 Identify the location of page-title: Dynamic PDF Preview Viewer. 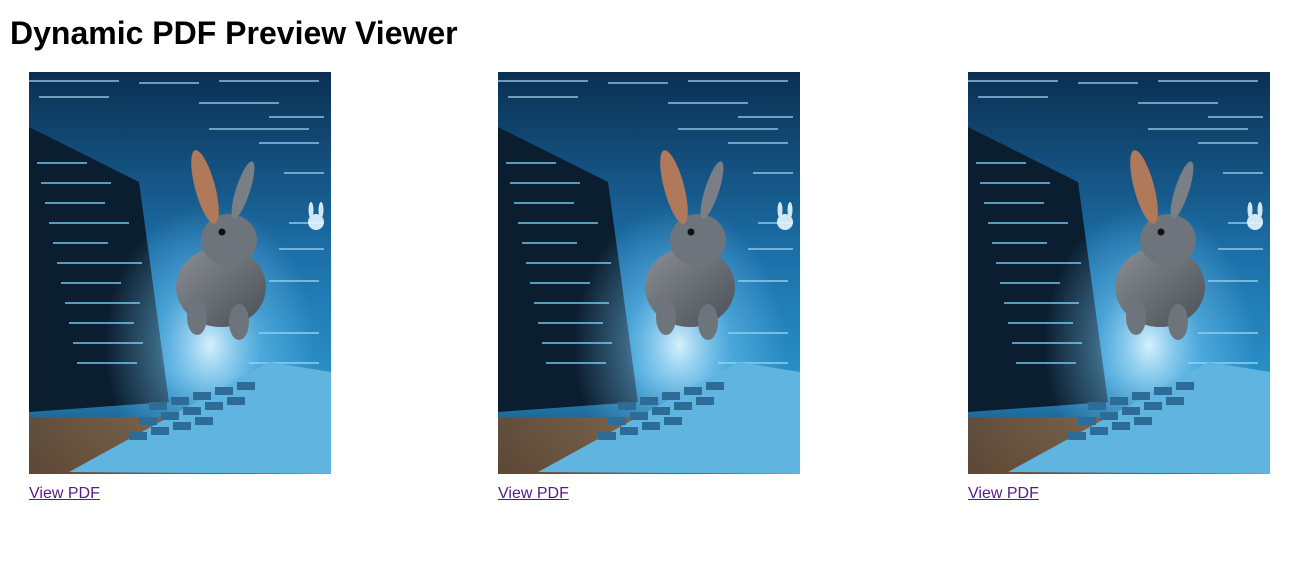
(234, 33).